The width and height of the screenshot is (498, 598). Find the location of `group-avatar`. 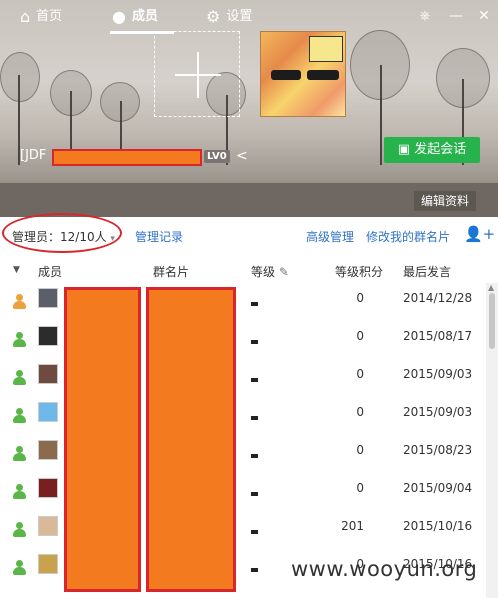

group-avatar is located at coordinates (303, 74).